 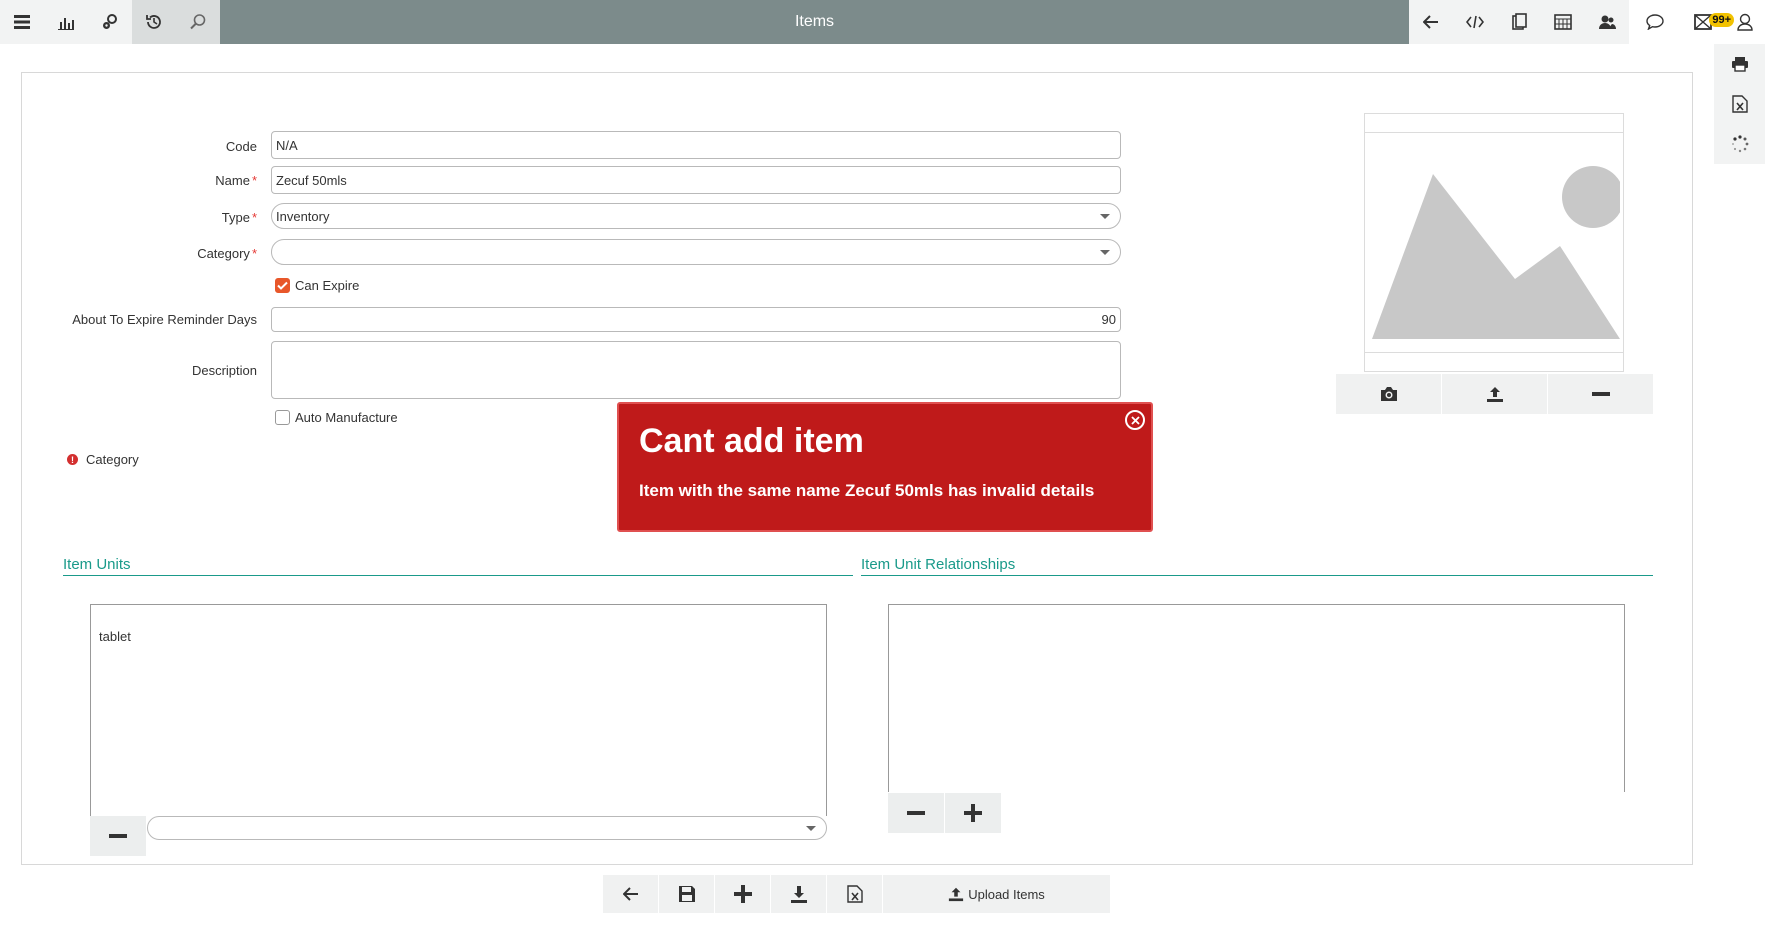 I want to click on image-placeholder-icon, so click(x=1496, y=252).